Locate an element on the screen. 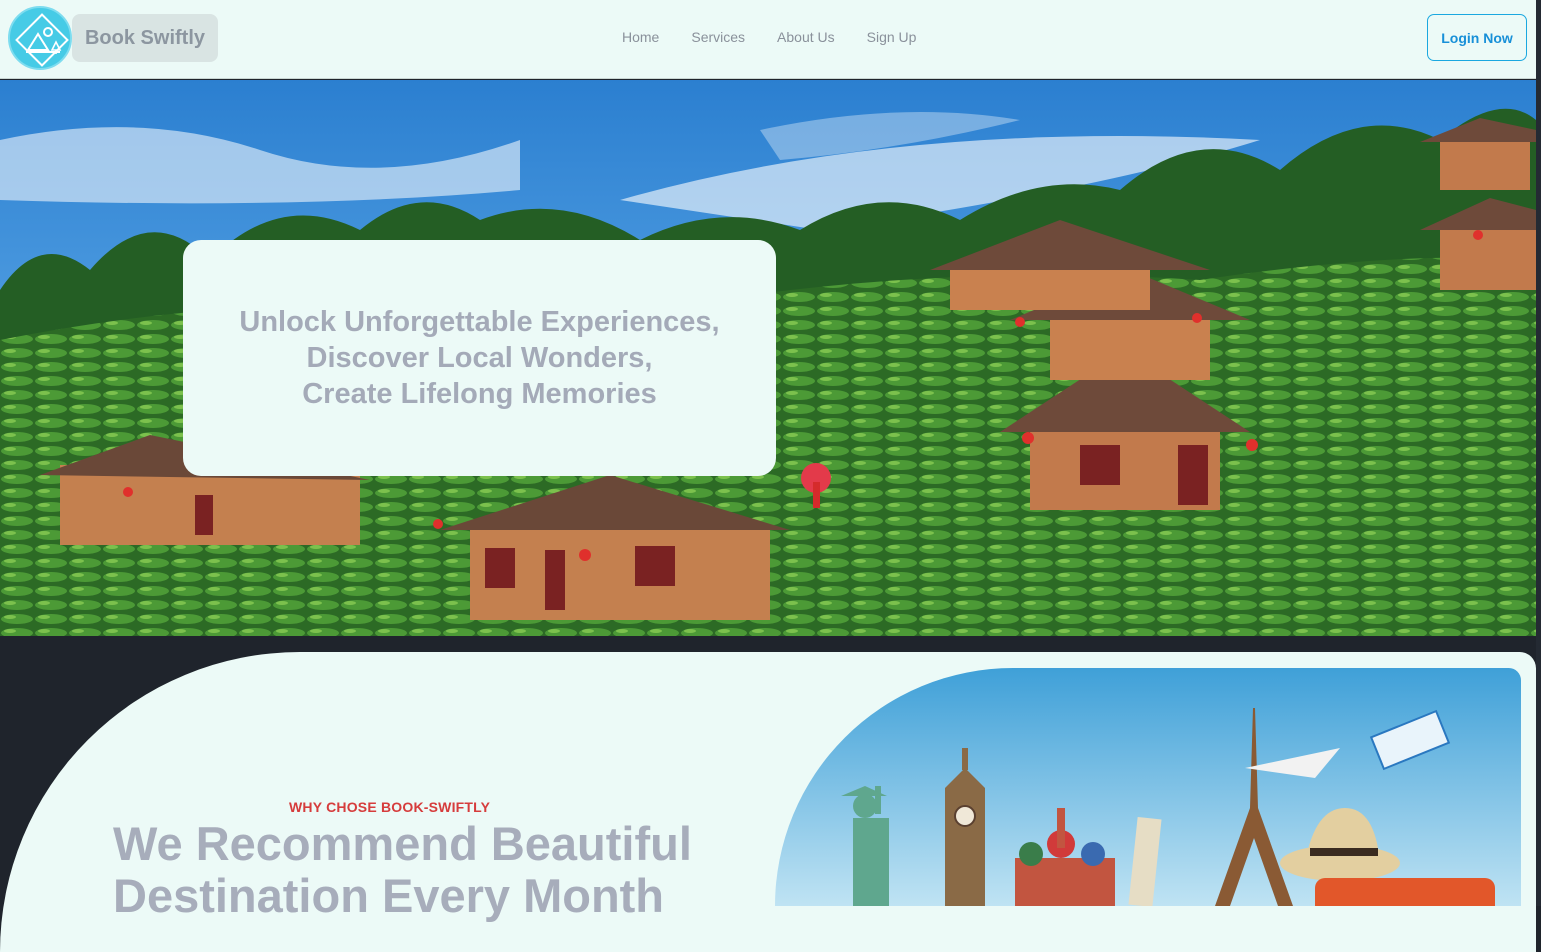  destinations-image is located at coordinates (1148, 787).